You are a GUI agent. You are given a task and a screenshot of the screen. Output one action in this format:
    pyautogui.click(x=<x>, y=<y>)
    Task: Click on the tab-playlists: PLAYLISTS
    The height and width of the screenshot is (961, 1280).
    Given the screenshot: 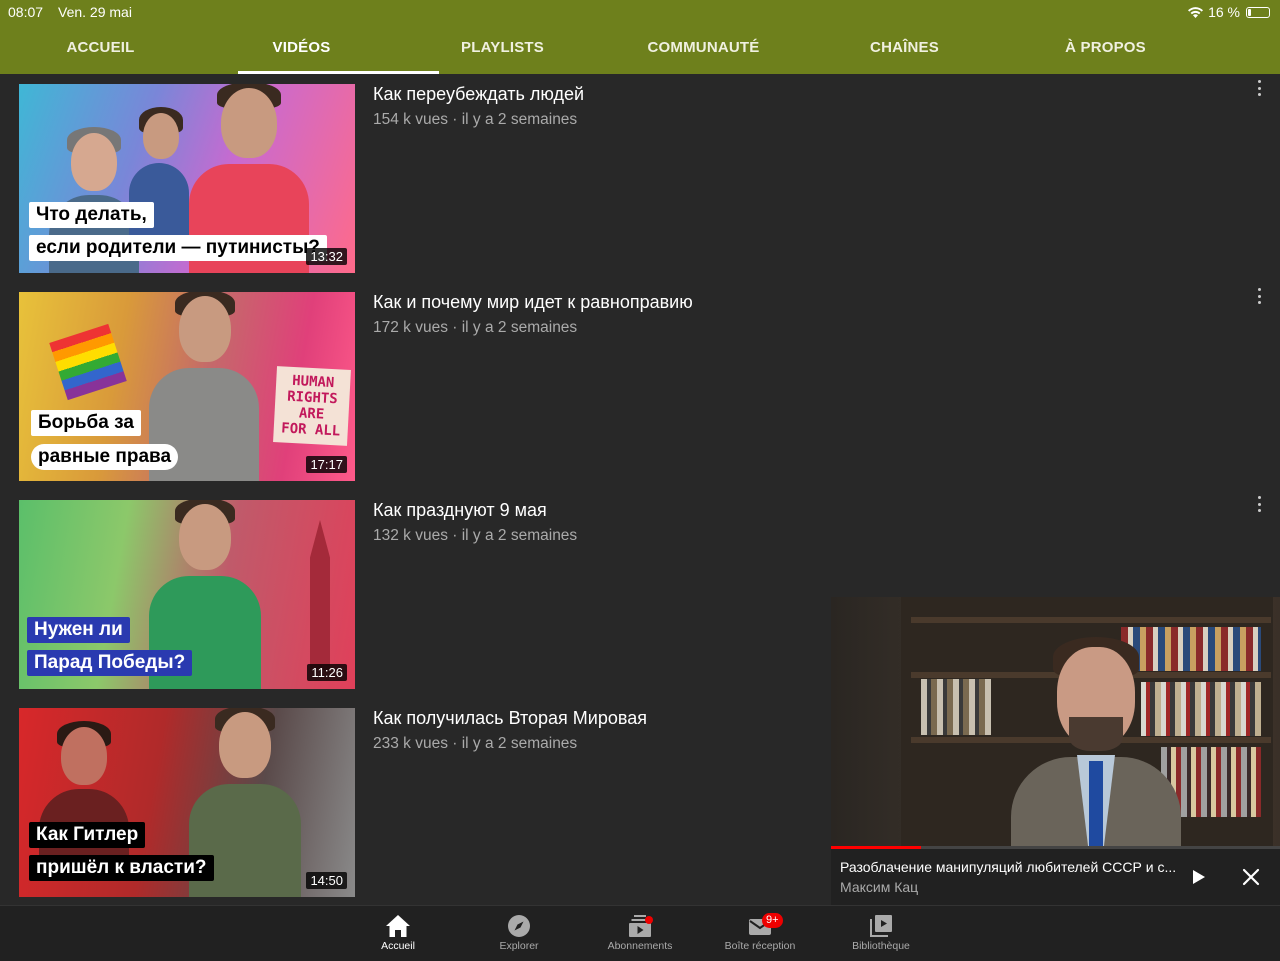 What is the action you would take?
    pyautogui.click(x=502, y=49)
    